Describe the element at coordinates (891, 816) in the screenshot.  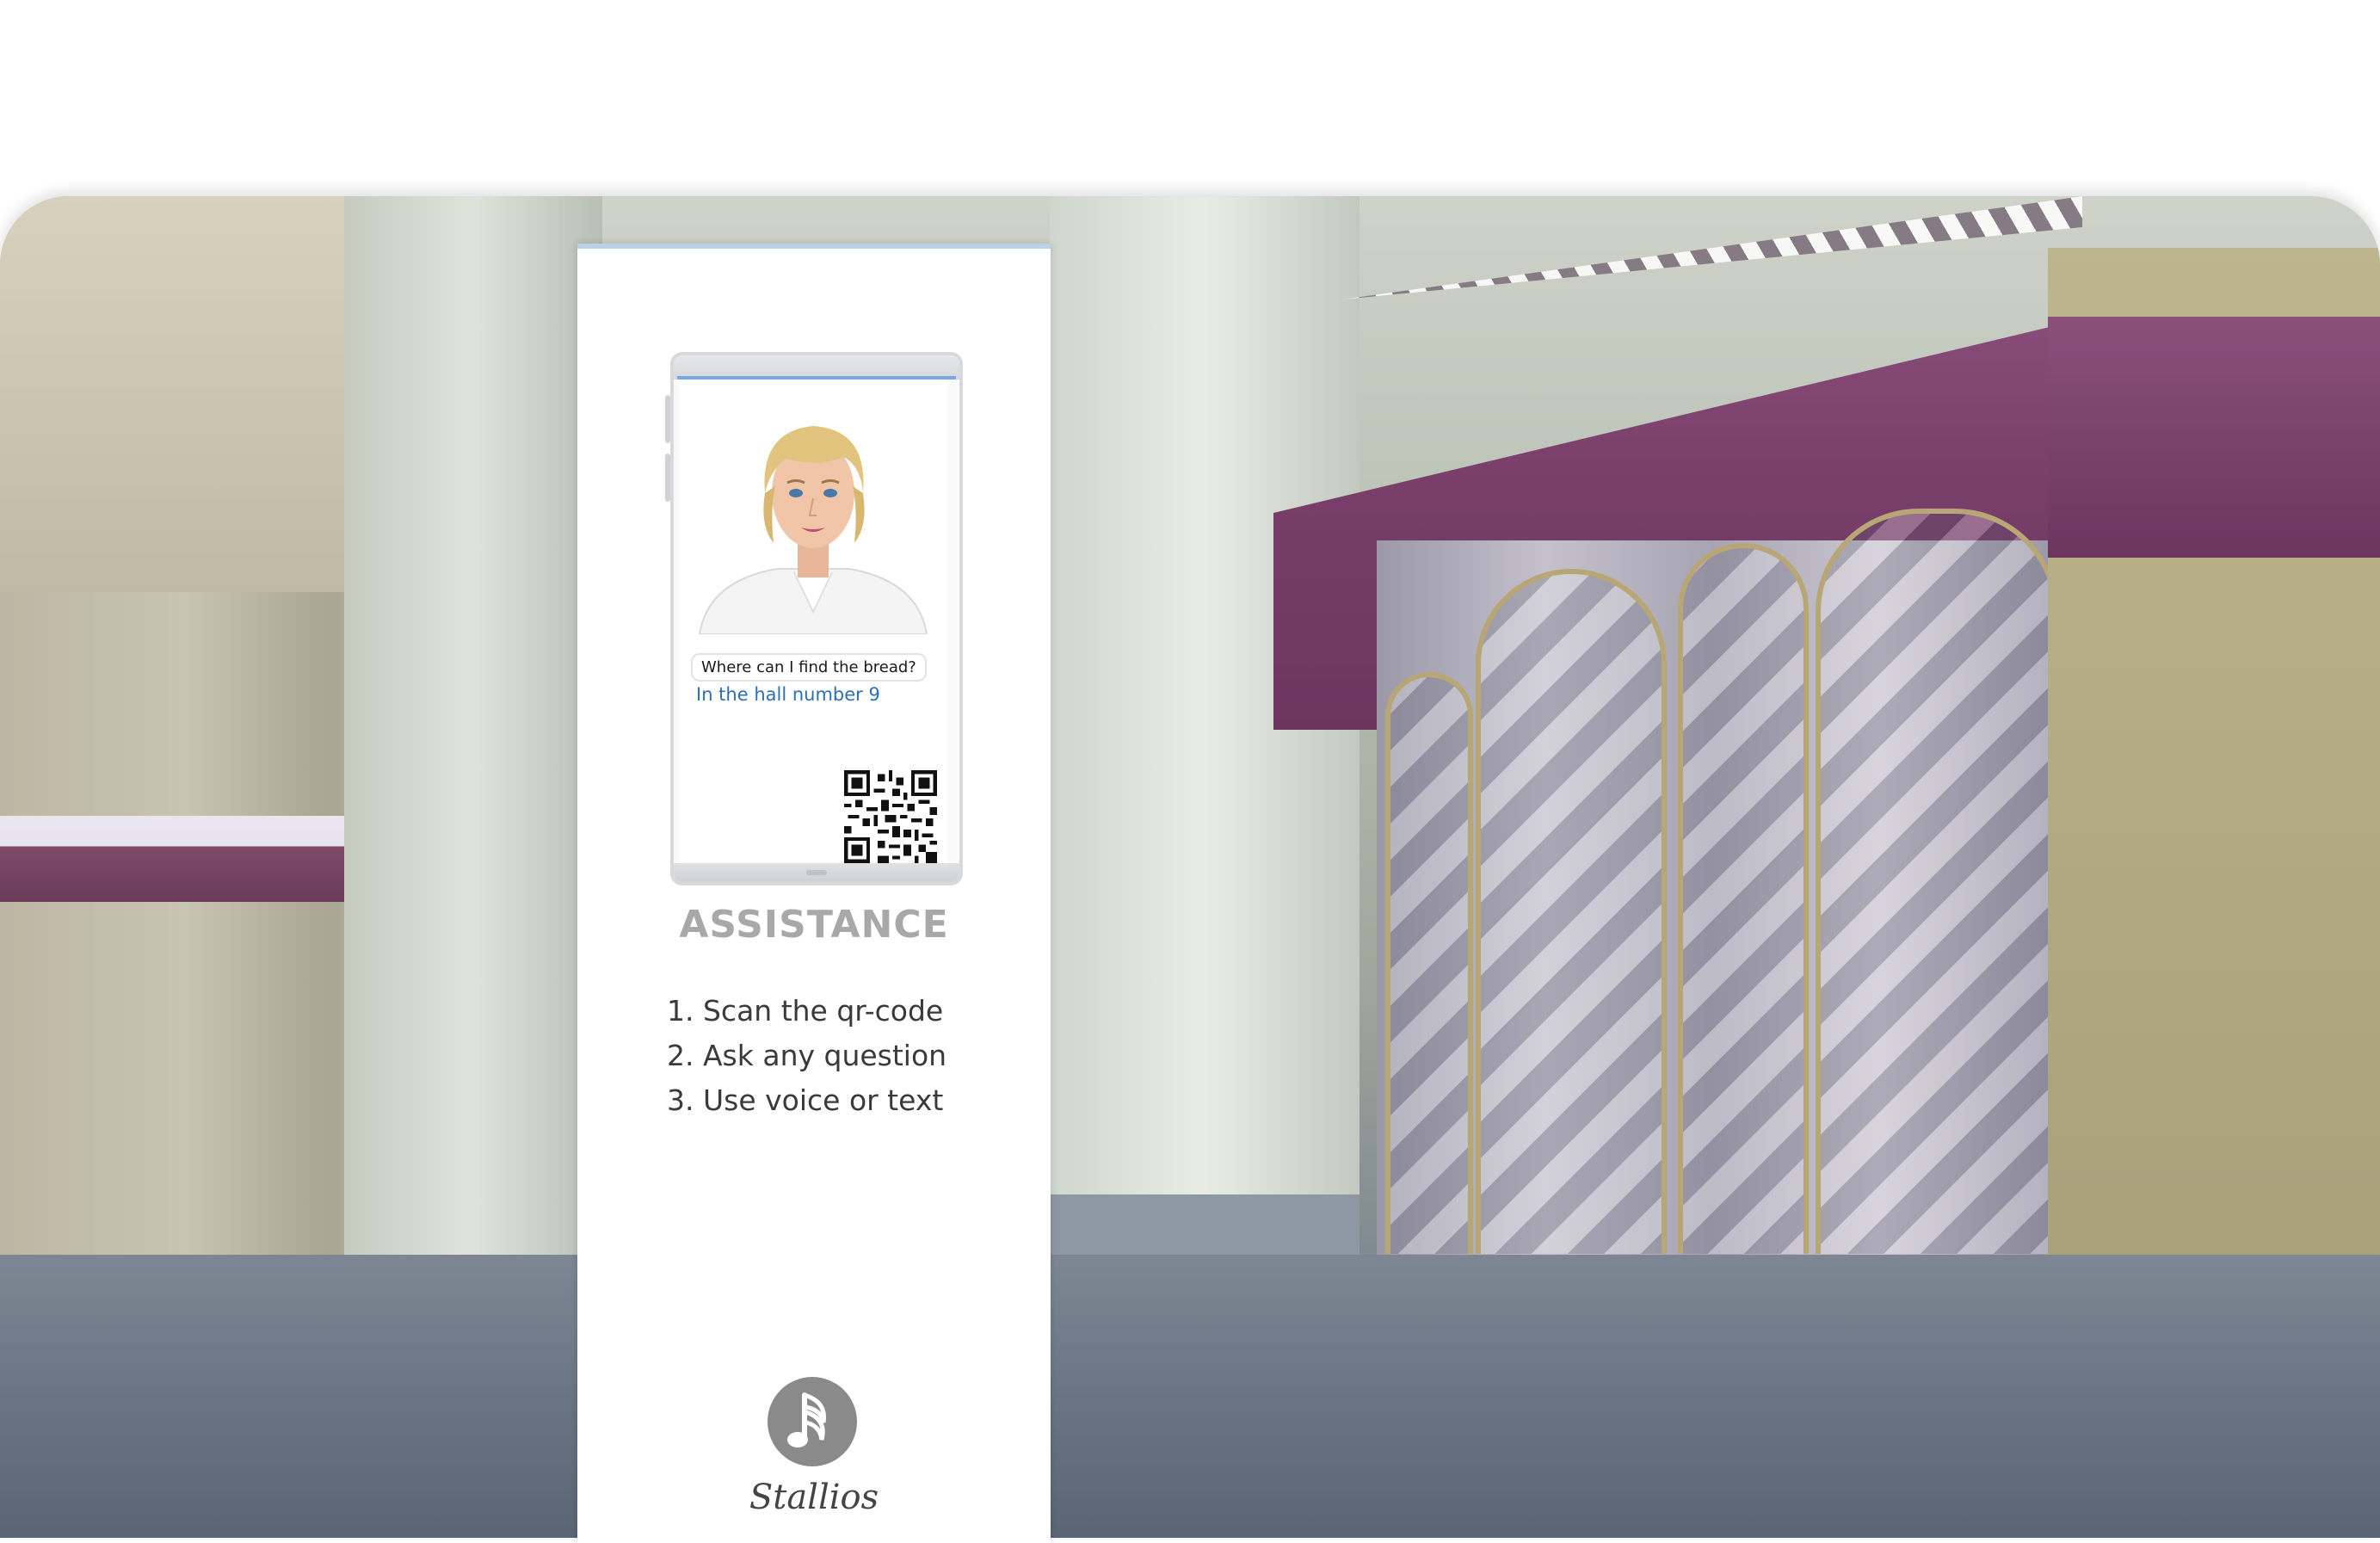
I see `qr-code-icon` at that location.